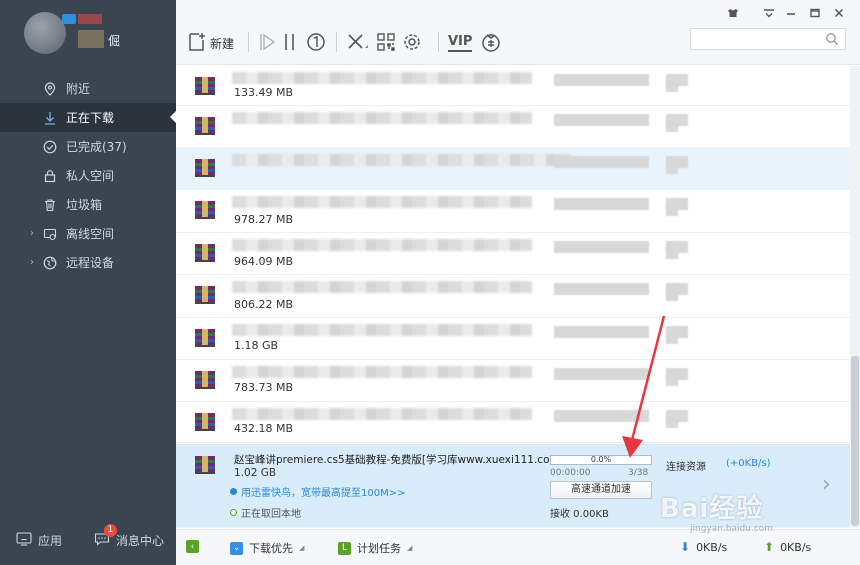  I want to click on avatar, so click(45, 33).